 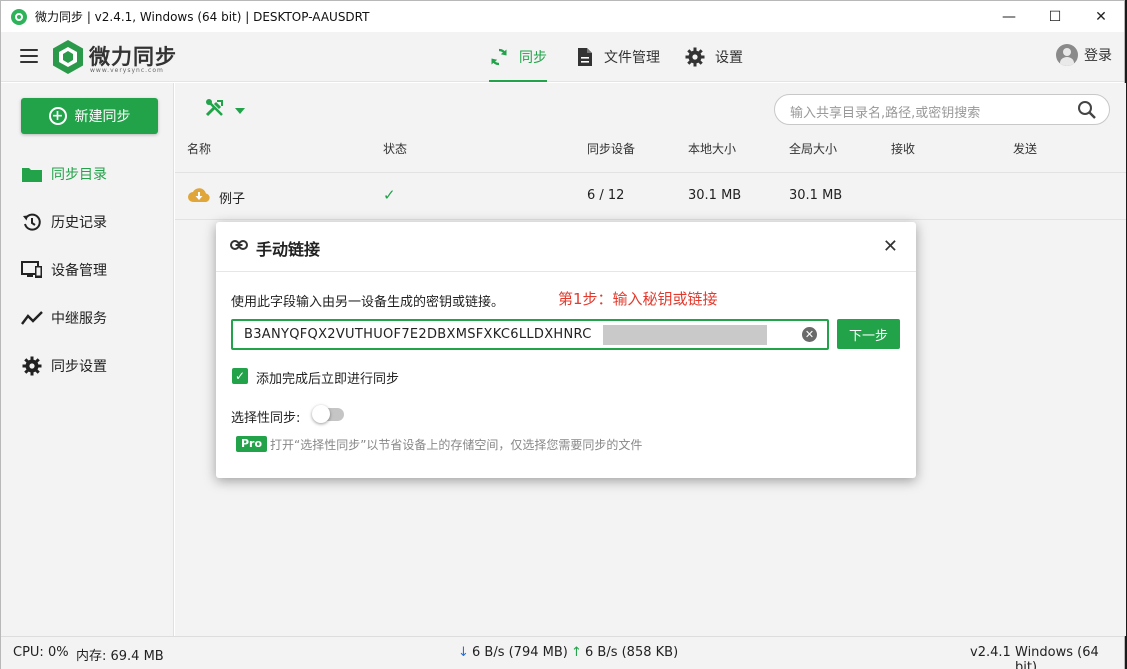 I want to click on tab-sync: 同步, so click(x=518, y=57).